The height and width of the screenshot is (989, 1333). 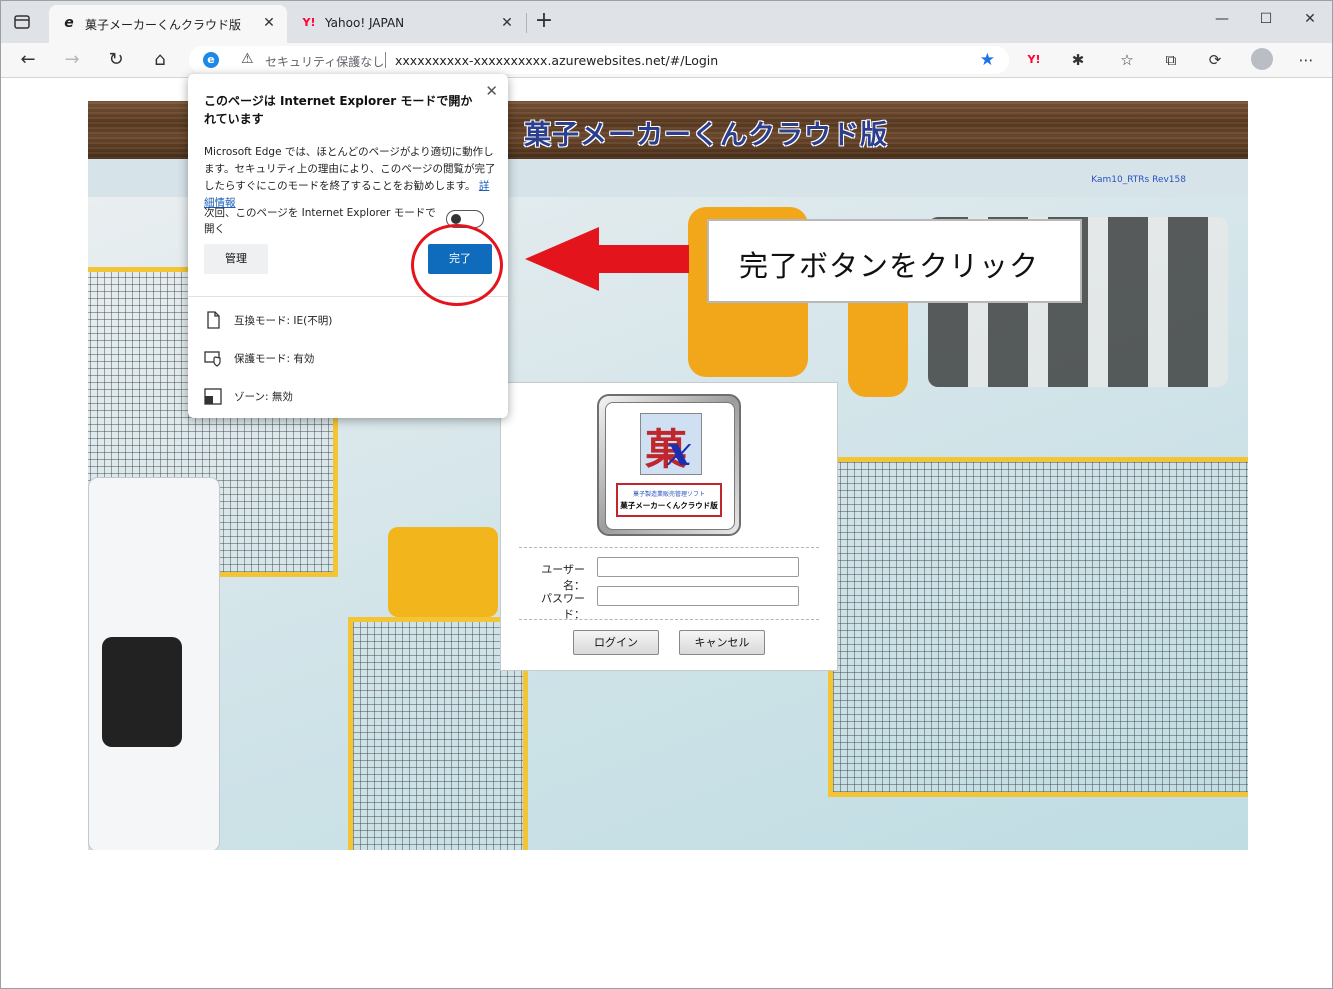 What do you see at coordinates (526, 23) in the screenshot?
I see `tab-separator` at bounding box center [526, 23].